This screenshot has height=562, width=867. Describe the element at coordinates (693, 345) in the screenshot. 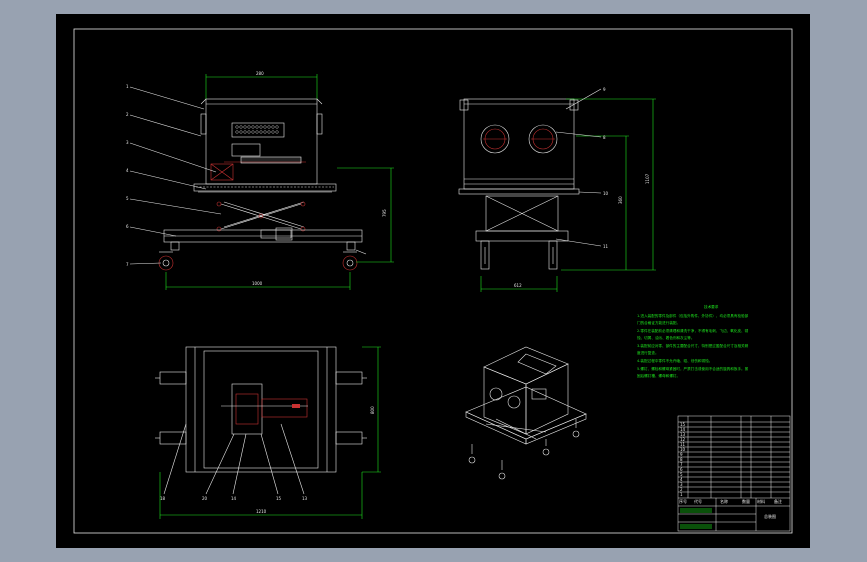

I see `tech-note-line: 3.装配前应对零、部件的主要配合尺寸，特别是过盈配合尺寸及相关精` at that location.